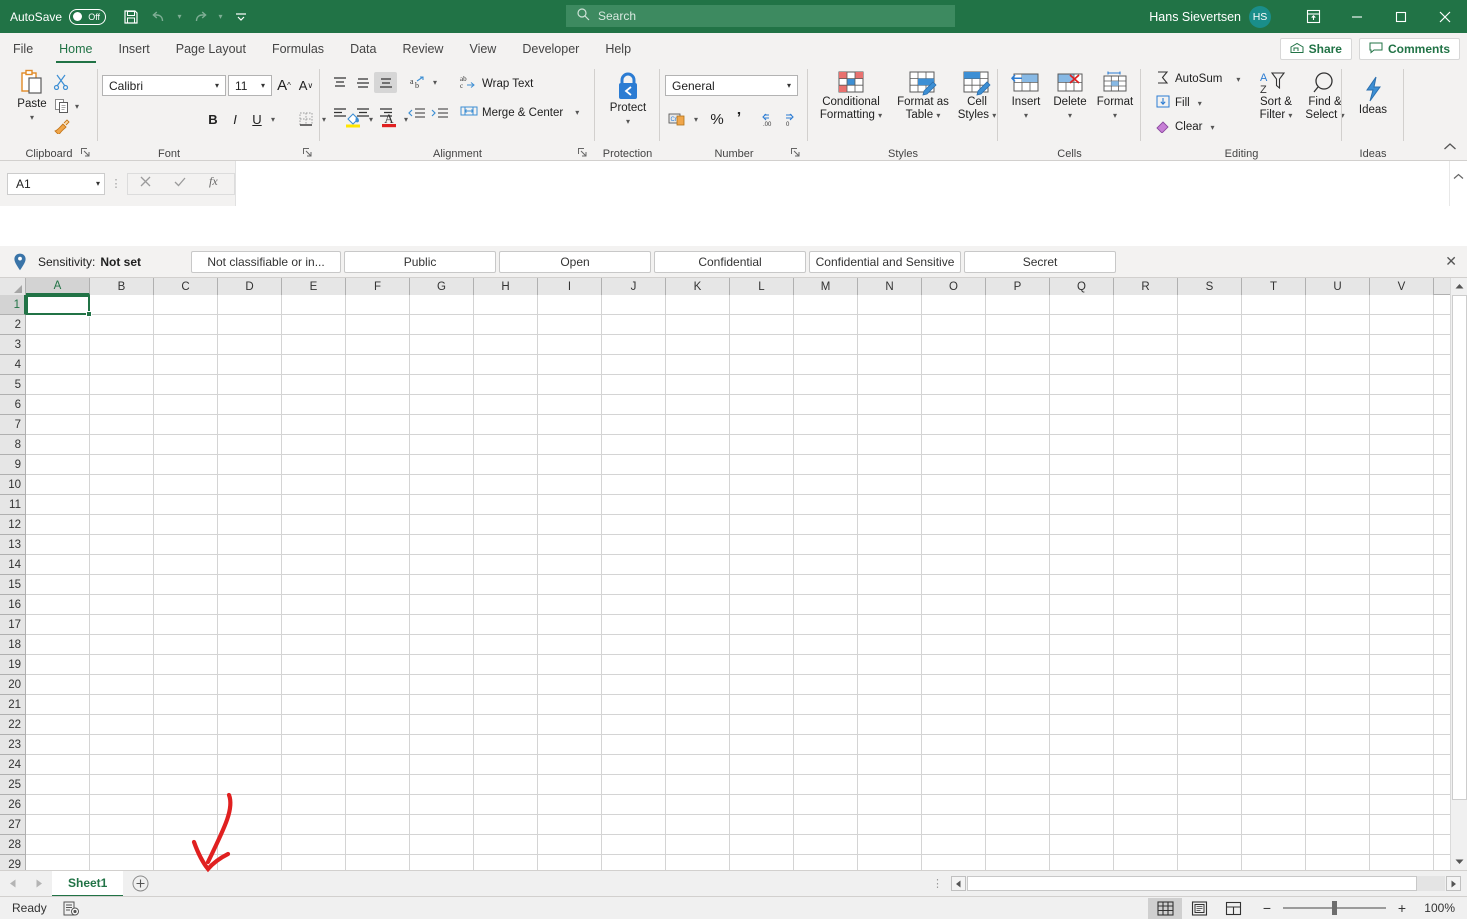  I want to click on autosave-toggle: AutoSave Off, so click(58, 16).